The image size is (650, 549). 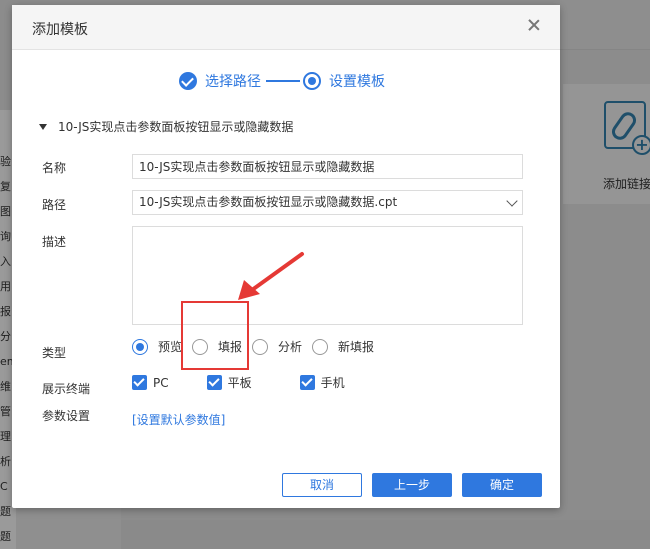 What do you see at coordinates (66, 389) in the screenshot?
I see `terminal-label: 展示终端` at bounding box center [66, 389].